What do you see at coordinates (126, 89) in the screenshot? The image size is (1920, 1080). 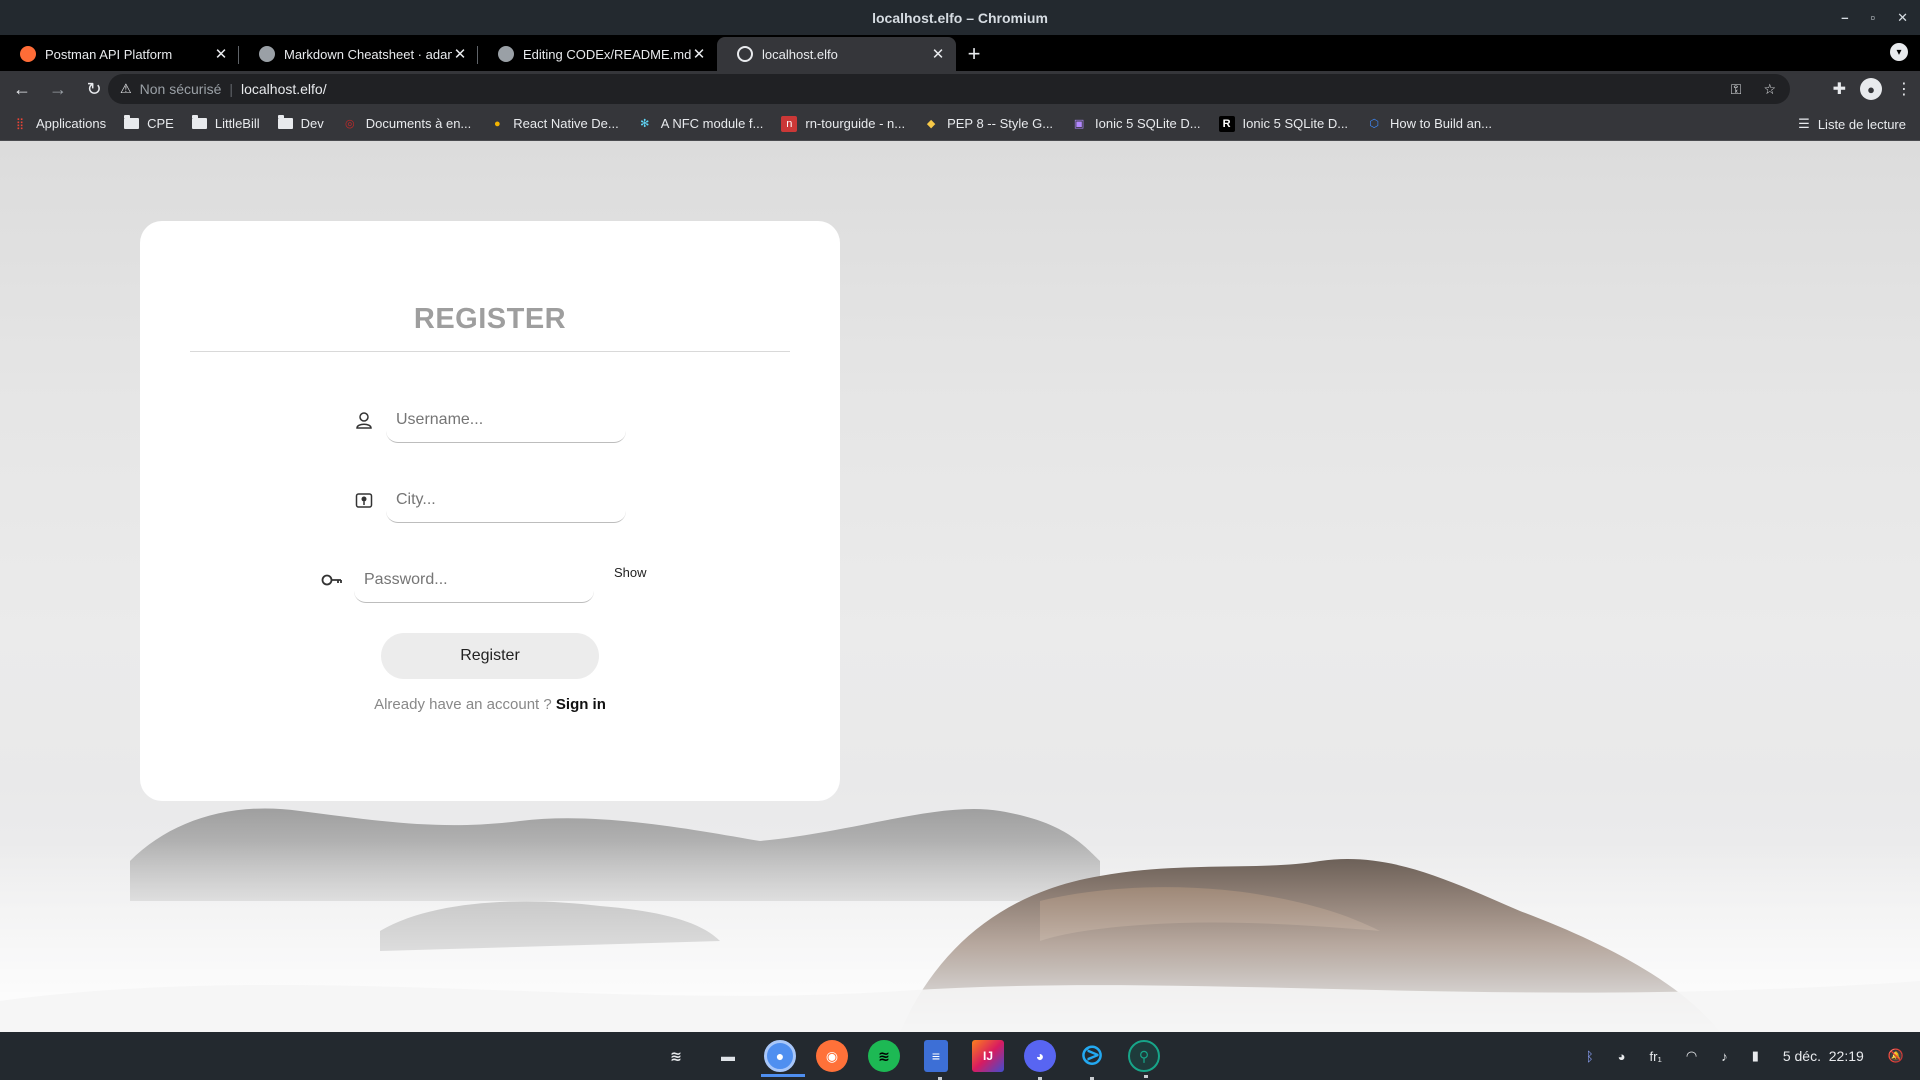 I see `warning-icon: ⚠` at bounding box center [126, 89].